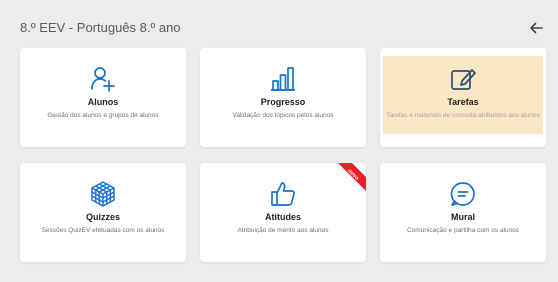  What do you see at coordinates (100, 27) in the screenshot?
I see `page-title: 8.º EEV - Português 8.º ano` at bounding box center [100, 27].